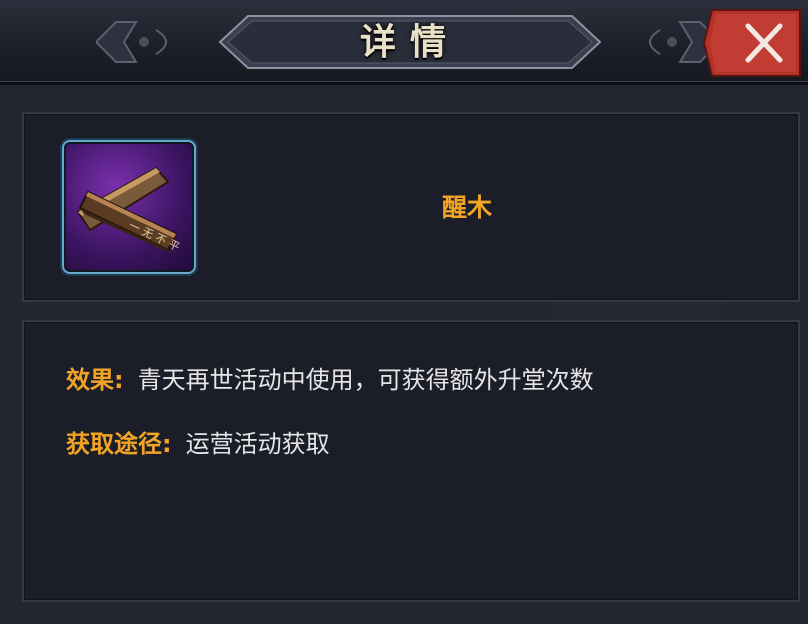 This screenshot has width=808, height=624. What do you see at coordinates (95, 380) in the screenshot?
I see `effect-label: 效果:` at bounding box center [95, 380].